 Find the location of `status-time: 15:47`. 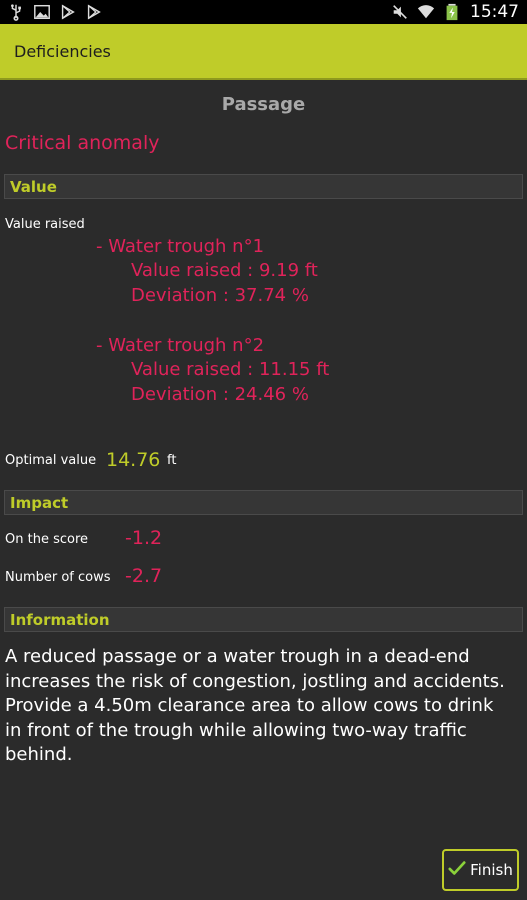

status-time: 15:47 is located at coordinates (494, 12).